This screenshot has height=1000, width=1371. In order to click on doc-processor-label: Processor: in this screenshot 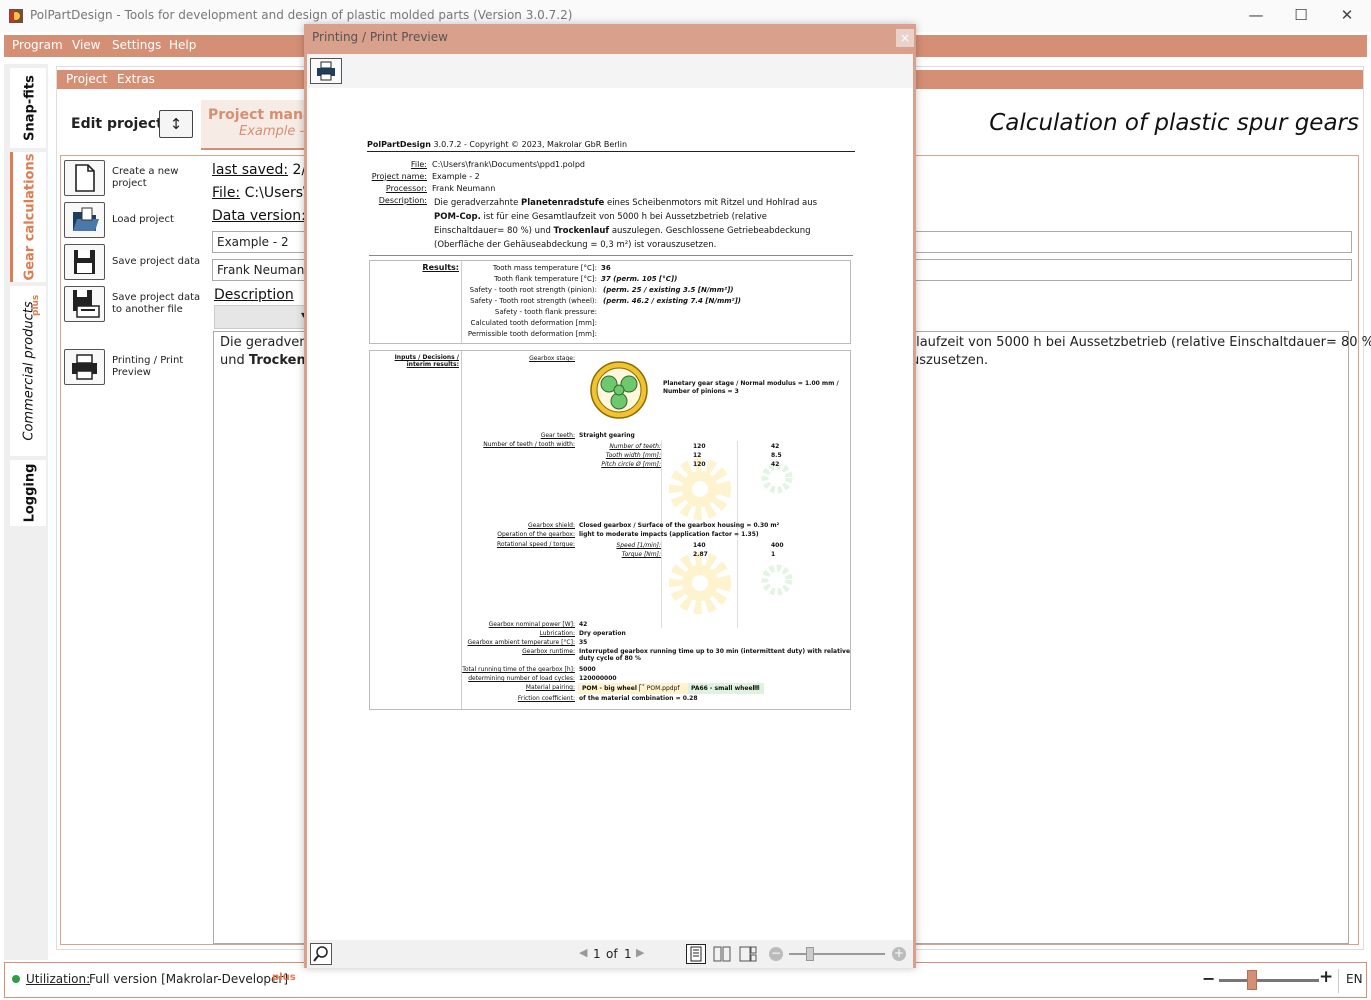, I will do `click(406, 188)`.